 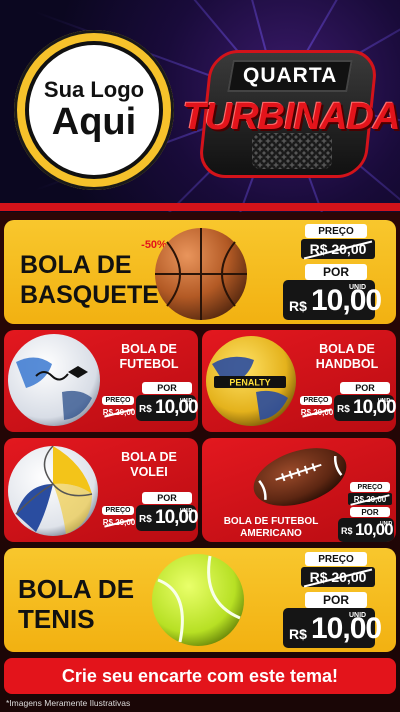 I want to click on product-title: BOLA DE FUTEBOL, so click(x=149, y=356).